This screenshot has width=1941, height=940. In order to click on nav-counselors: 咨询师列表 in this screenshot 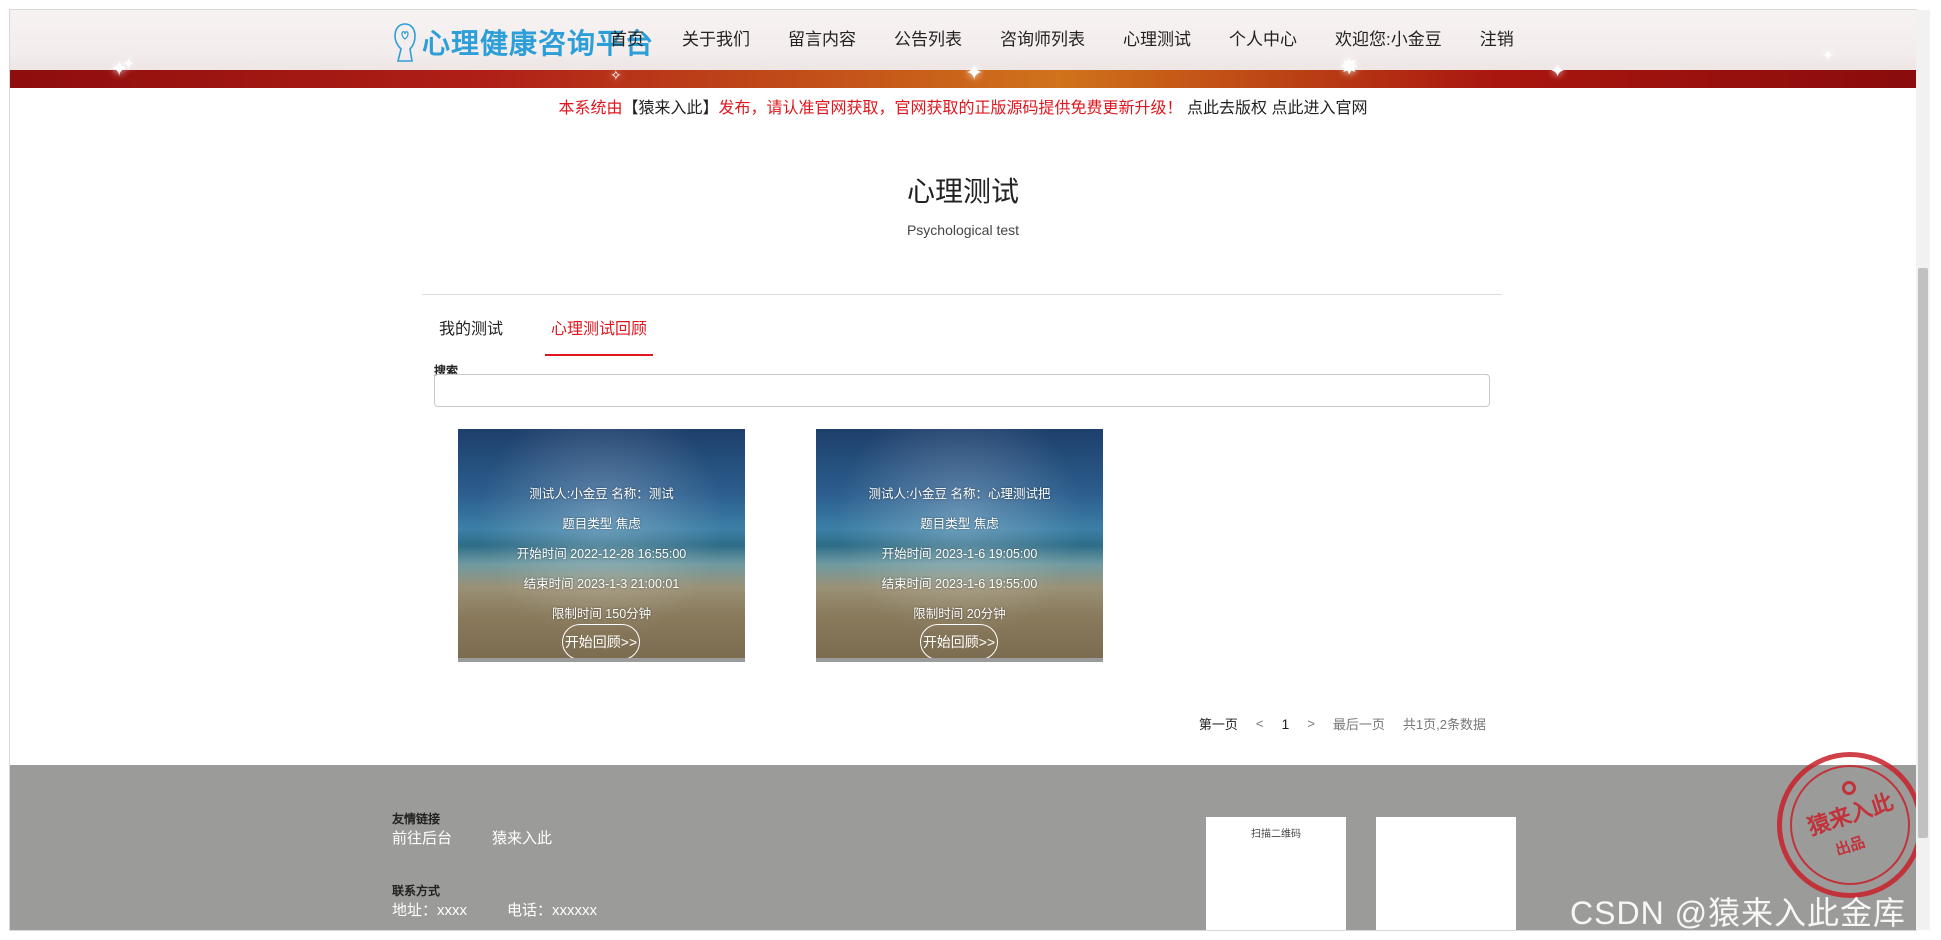, I will do `click(1042, 40)`.